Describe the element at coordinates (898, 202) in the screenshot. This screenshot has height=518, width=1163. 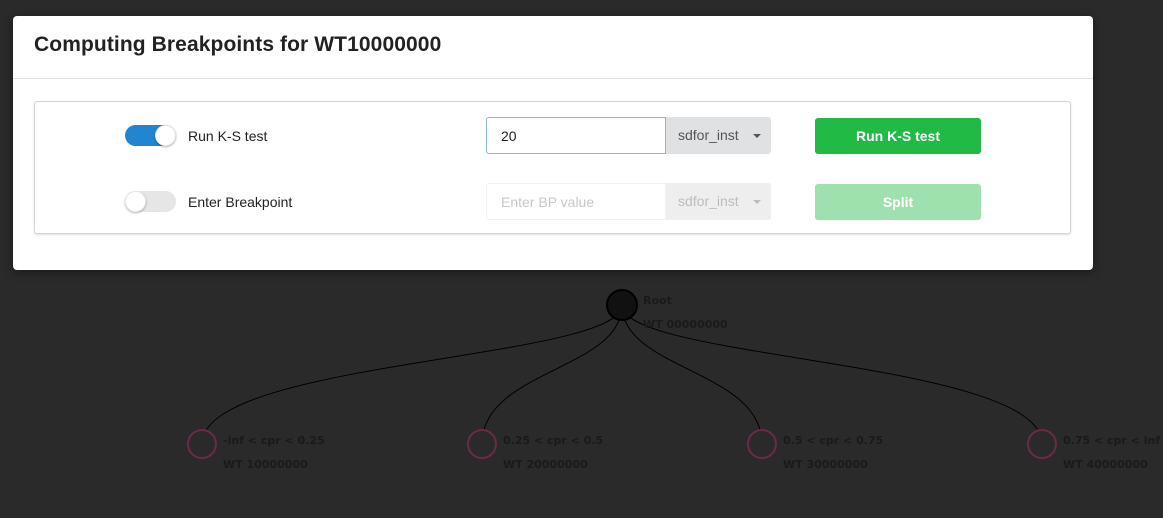
I see `split-button: Split` at that location.